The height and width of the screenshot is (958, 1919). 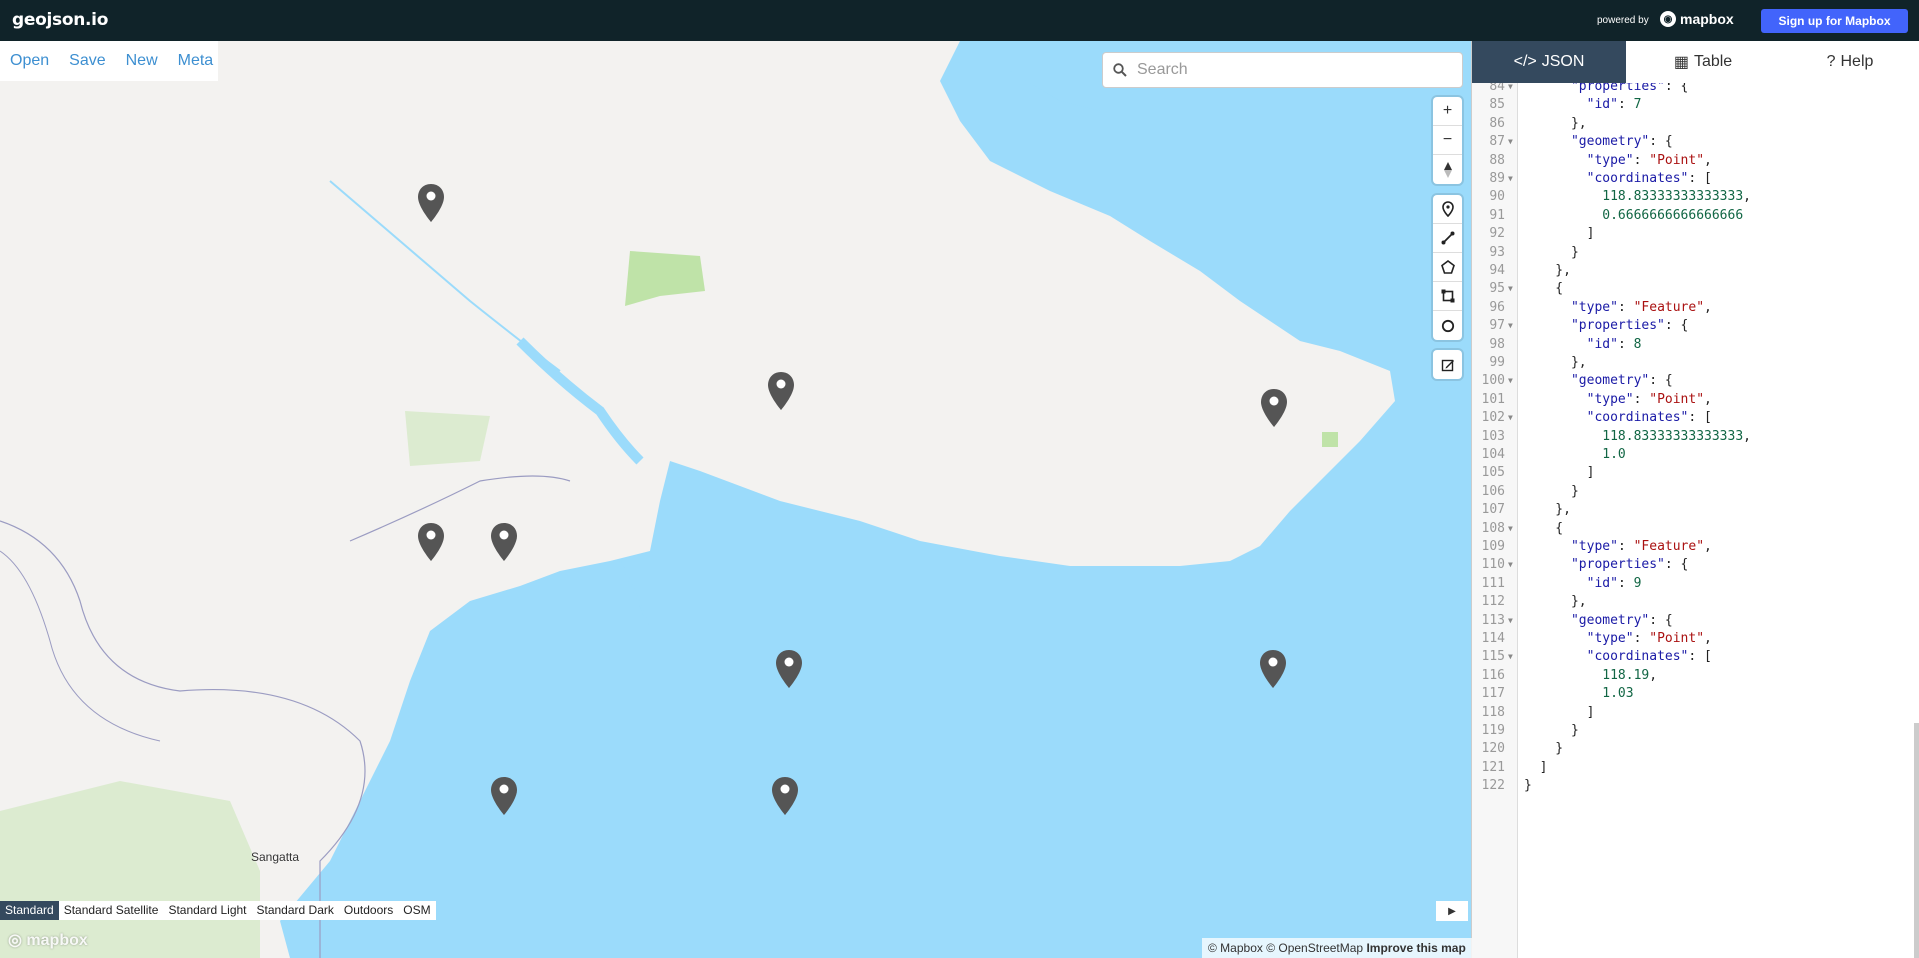 What do you see at coordinates (29, 910) in the screenshot?
I see `style-option-standard: Standard` at bounding box center [29, 910].